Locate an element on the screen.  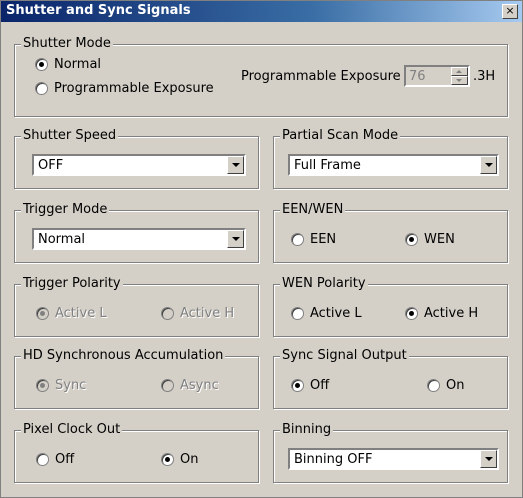
shutter-mode-normal-radio: Normal is located at coordinates (68, 64).